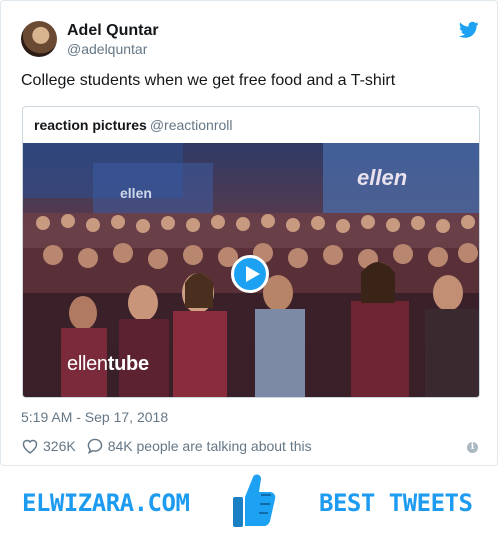 Image resolution: width=500 pixels, height=540 pixels. Describe the element at coordinates (39, 39) in the screenshot. I see `avatar` at that location.